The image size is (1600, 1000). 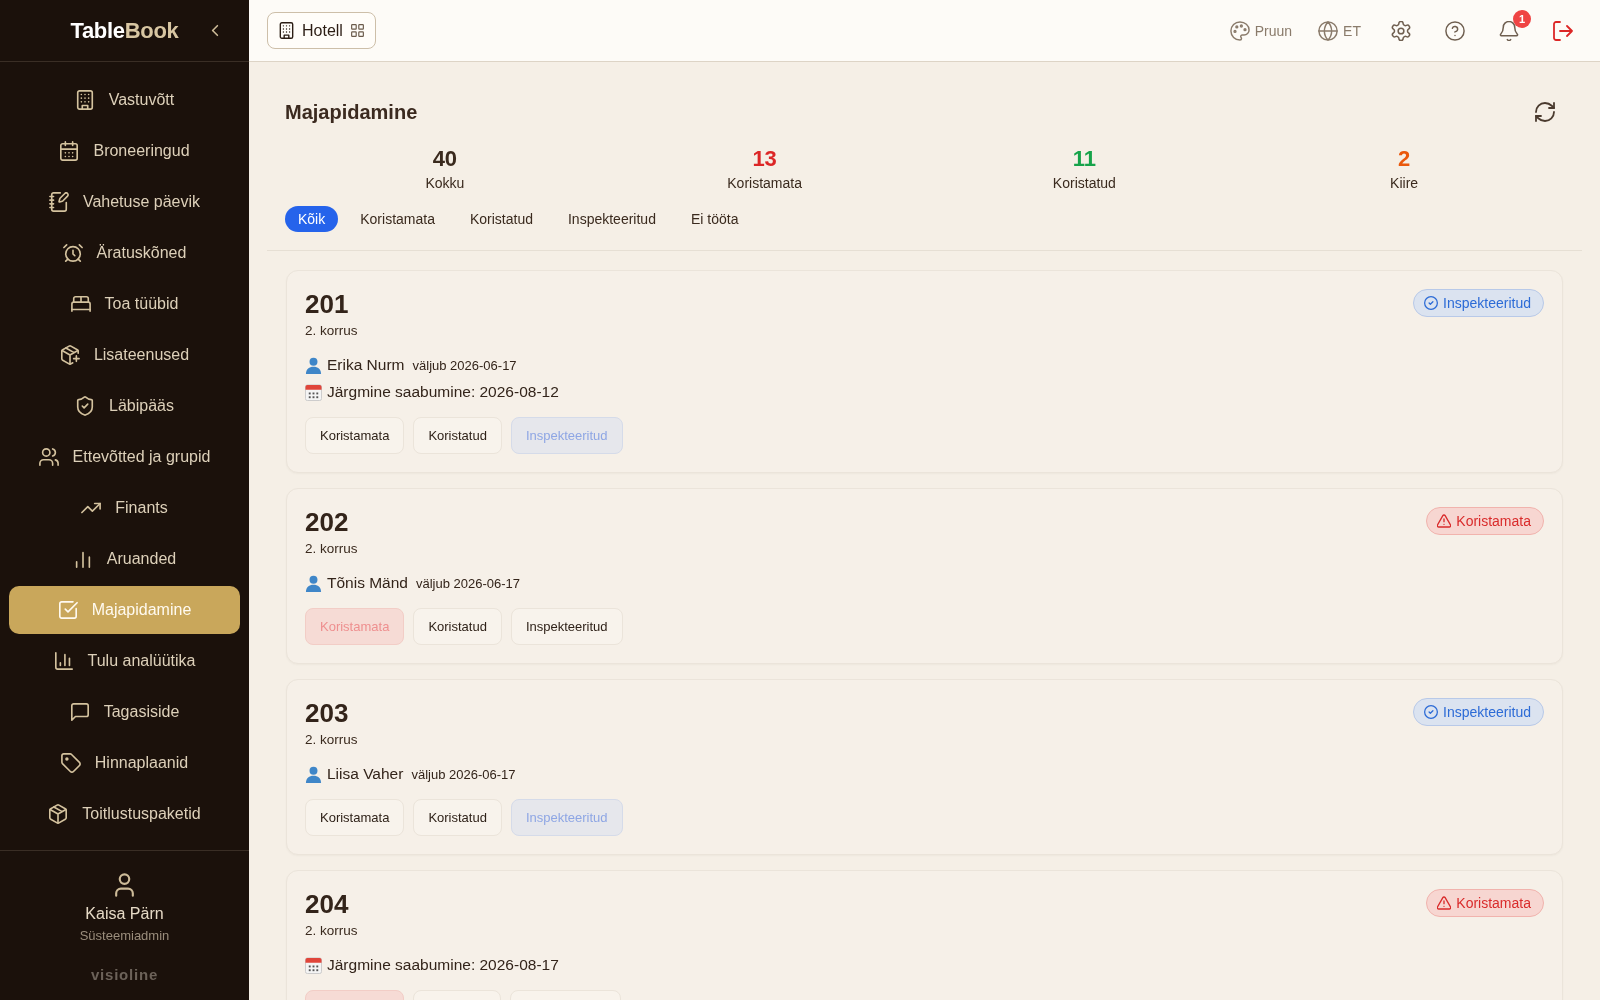 What do you see at coordinates (327, 904) in the screenshot?
I see `room-number: 204` at bounding box center [327, 904].